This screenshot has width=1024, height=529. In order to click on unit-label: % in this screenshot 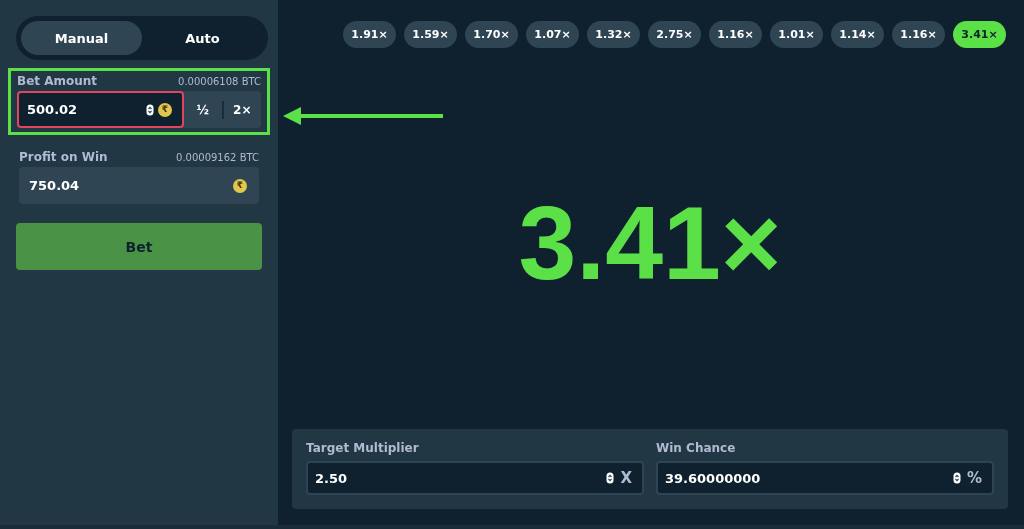, I will do `click(974, 478)`.